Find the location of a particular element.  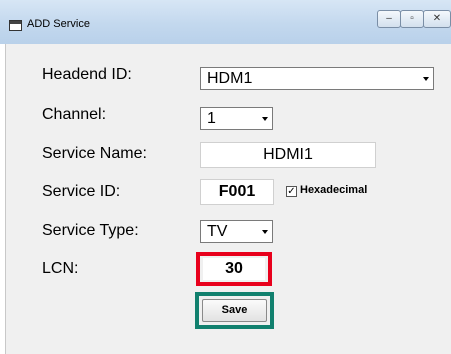

service-name-label: Service Name: is located at coordinates (94, 153).